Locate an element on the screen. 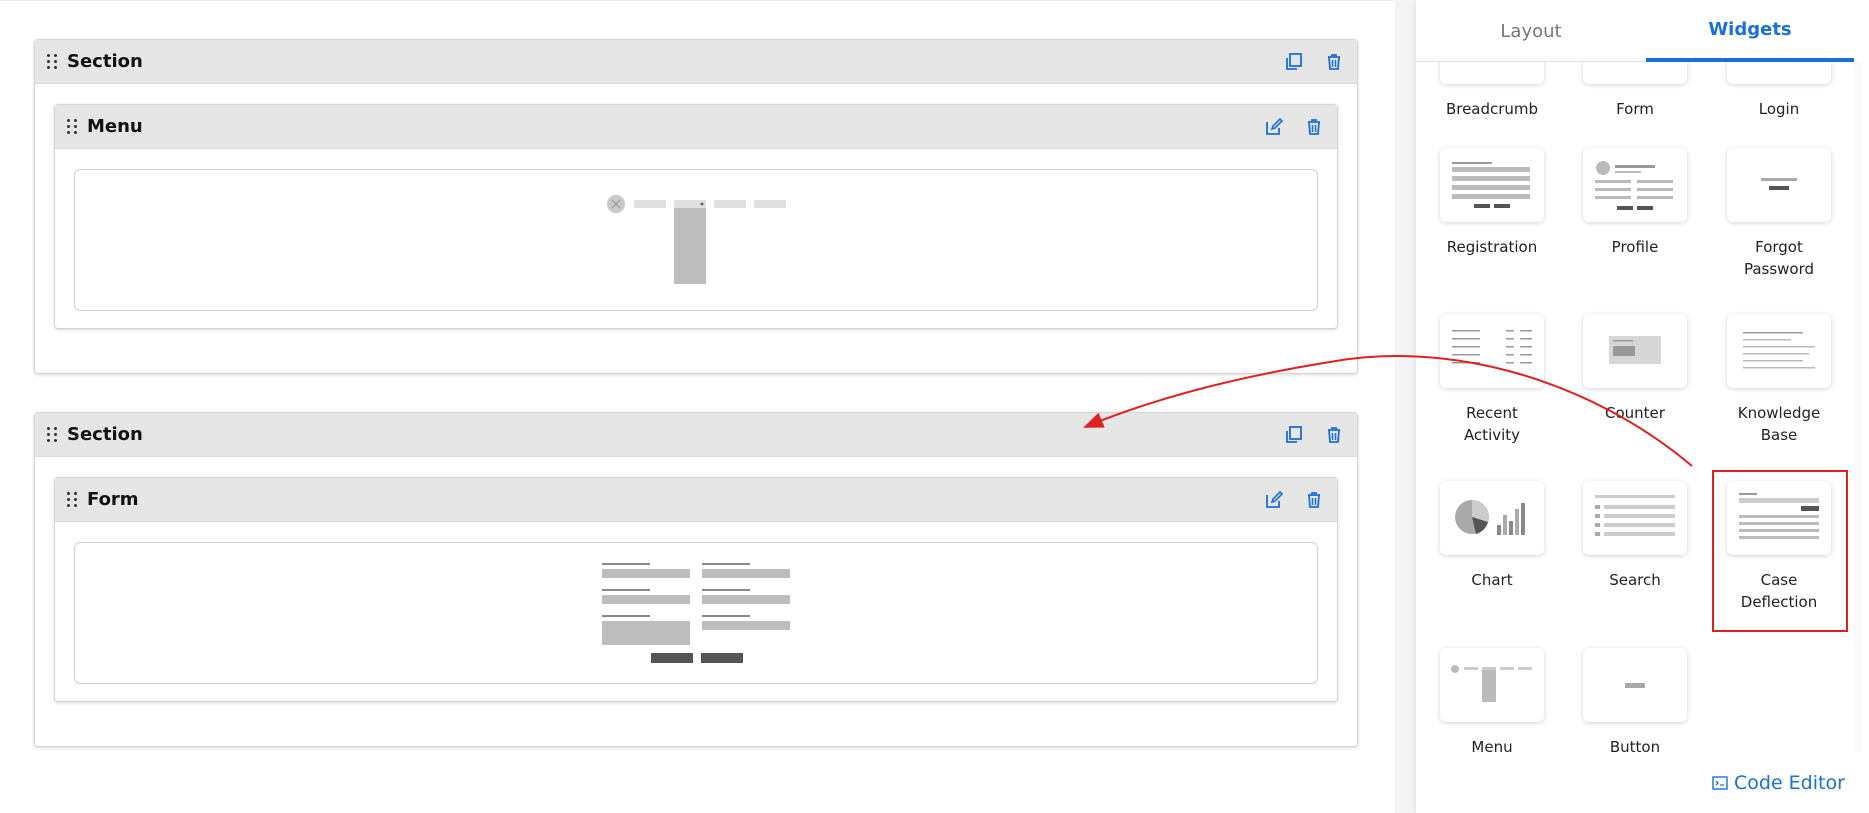 This screenshot has width=1869, height=813. code-editor-link: Code Editor is located at coordinates (1778, 783).